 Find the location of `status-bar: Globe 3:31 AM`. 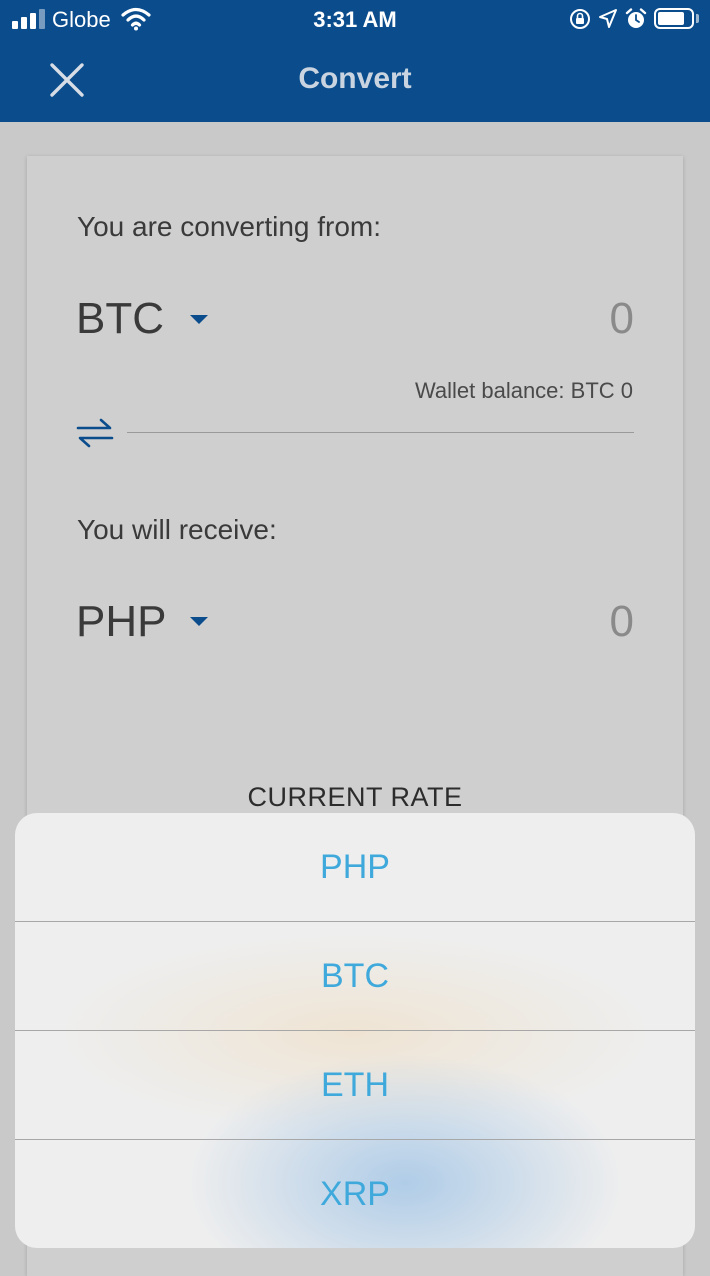

status-bar: Globe 3:31 AM is located at coordinates (355, 20).